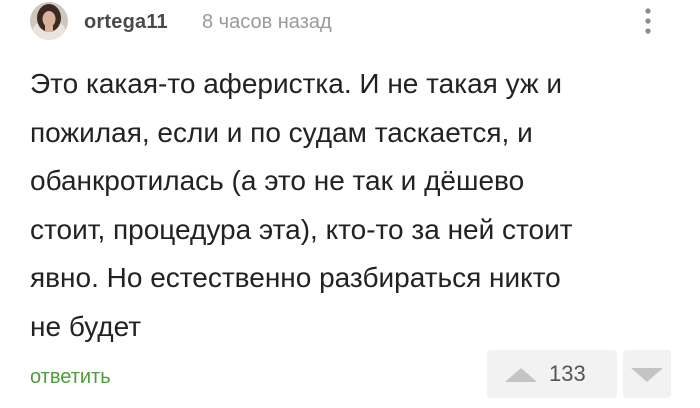  I want to click on triangle-down-icon, so click(647, 375).